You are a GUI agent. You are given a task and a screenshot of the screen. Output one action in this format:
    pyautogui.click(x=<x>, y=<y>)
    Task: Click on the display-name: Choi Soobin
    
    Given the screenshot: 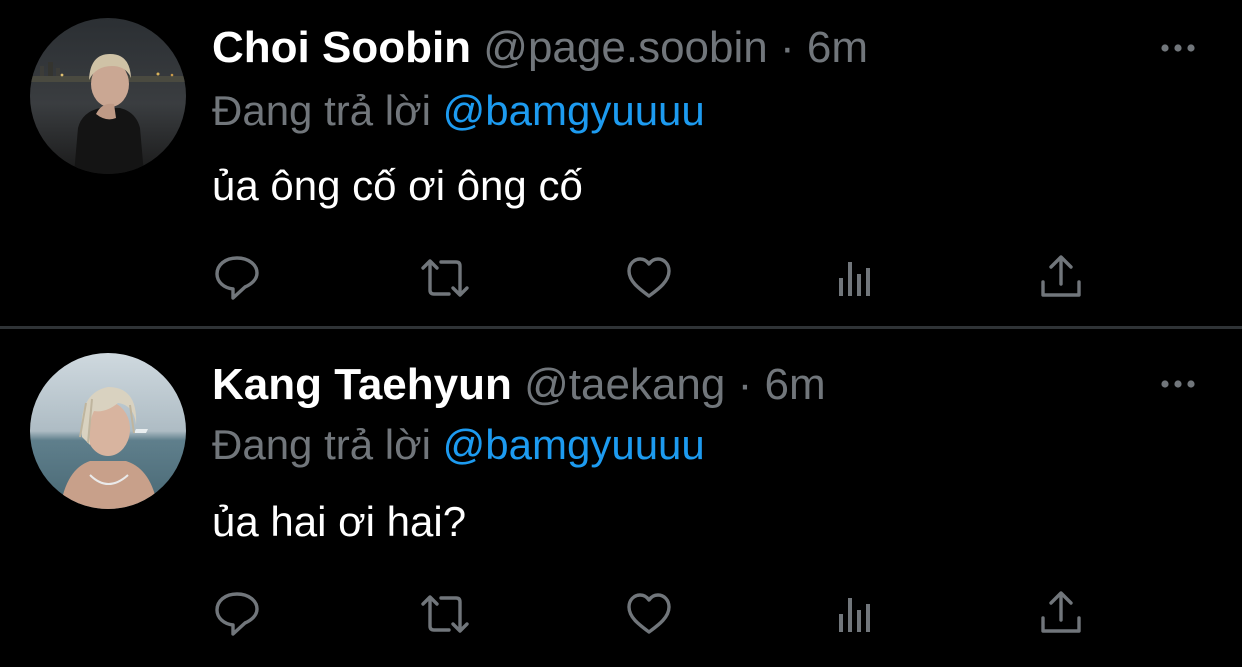 What is the action you would take?
    pyautogui.click(x=341, y=47)
    